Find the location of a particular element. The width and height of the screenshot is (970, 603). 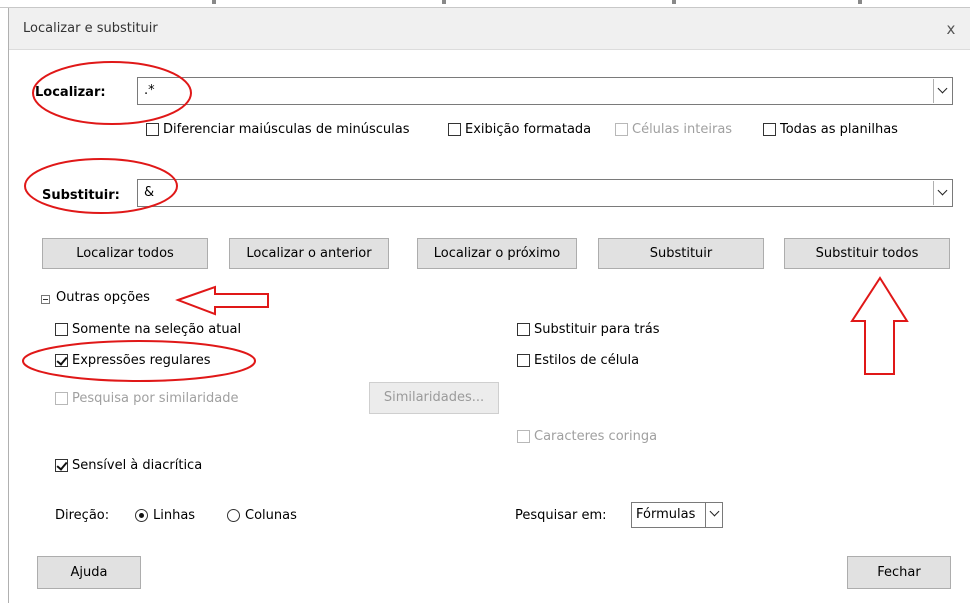

columns-label: Colunas is located at coordinates (271, 515).